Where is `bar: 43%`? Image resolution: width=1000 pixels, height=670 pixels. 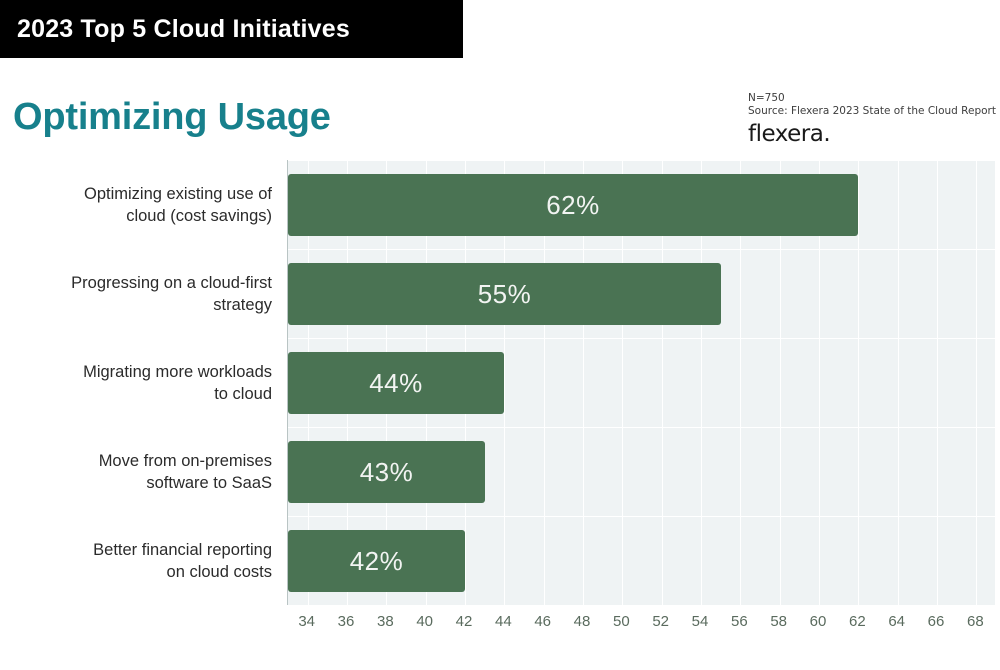 bar: 43% is located at coordinates (386, 472).